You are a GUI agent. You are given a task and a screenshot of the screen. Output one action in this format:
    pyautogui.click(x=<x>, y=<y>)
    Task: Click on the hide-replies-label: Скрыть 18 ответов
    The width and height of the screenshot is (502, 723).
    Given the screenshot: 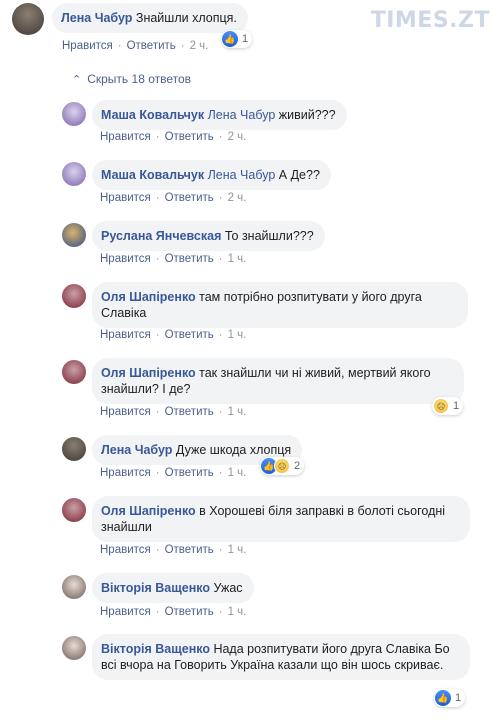 What is the action you would take?
    pyautogui.click(x=139, y=79)
    